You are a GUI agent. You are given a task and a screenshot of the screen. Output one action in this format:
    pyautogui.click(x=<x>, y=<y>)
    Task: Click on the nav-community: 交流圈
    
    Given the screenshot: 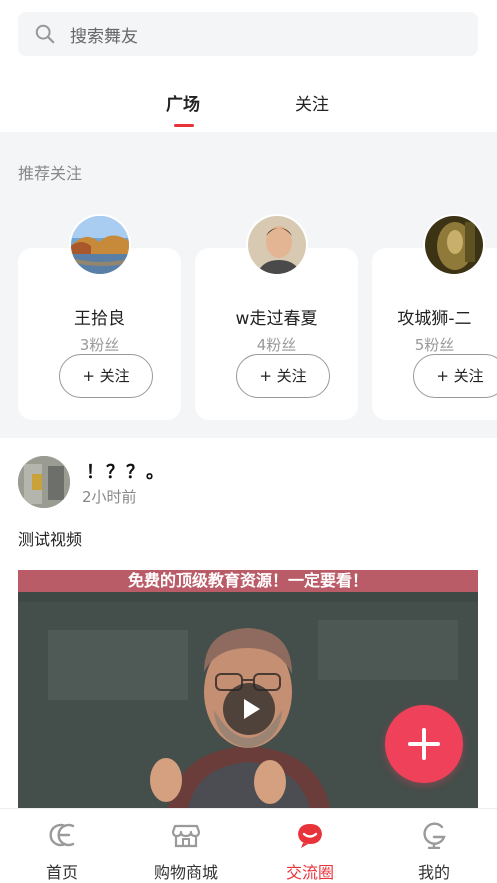 What is the action you would take?
    pyautogui.click(x=310, y=846)
    